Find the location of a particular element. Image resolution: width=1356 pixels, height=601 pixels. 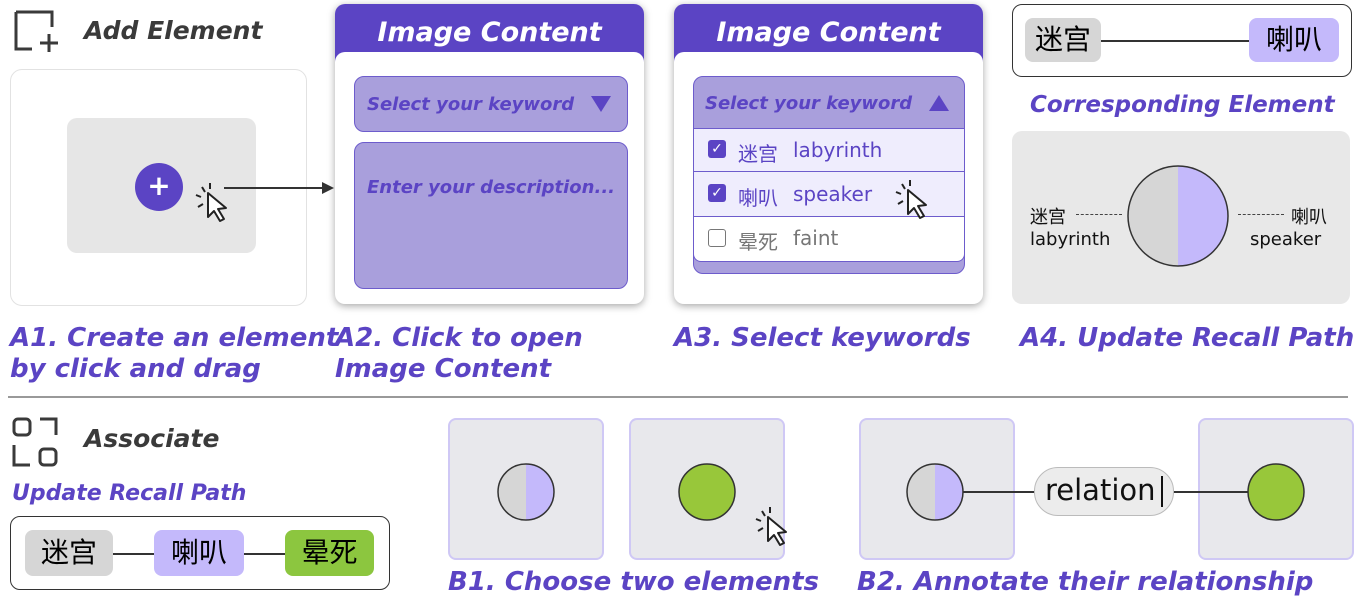

recall-path-bottom: 迷宫 喇叭 晕死 is located at coordinates (200, 553).